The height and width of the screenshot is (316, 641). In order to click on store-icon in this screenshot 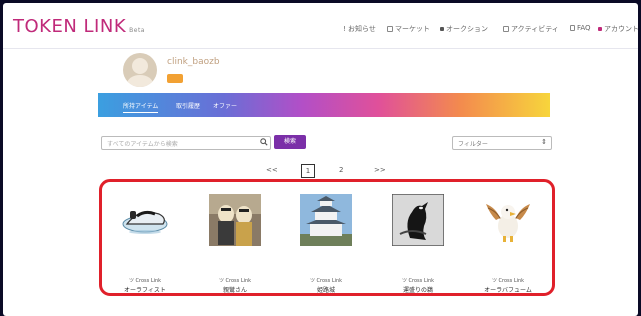, I will do `click(390, 29)`.